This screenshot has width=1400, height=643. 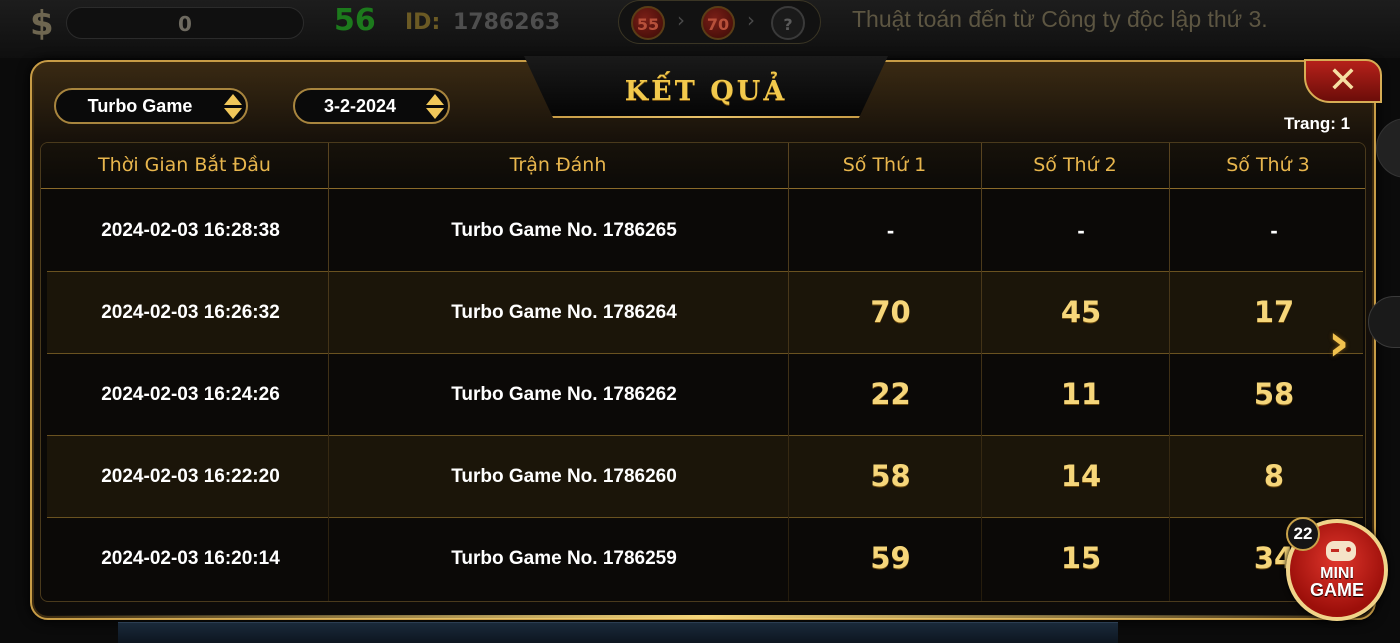 I want to click on game-select-value: Turbo Game, so click(x=140, y=106).